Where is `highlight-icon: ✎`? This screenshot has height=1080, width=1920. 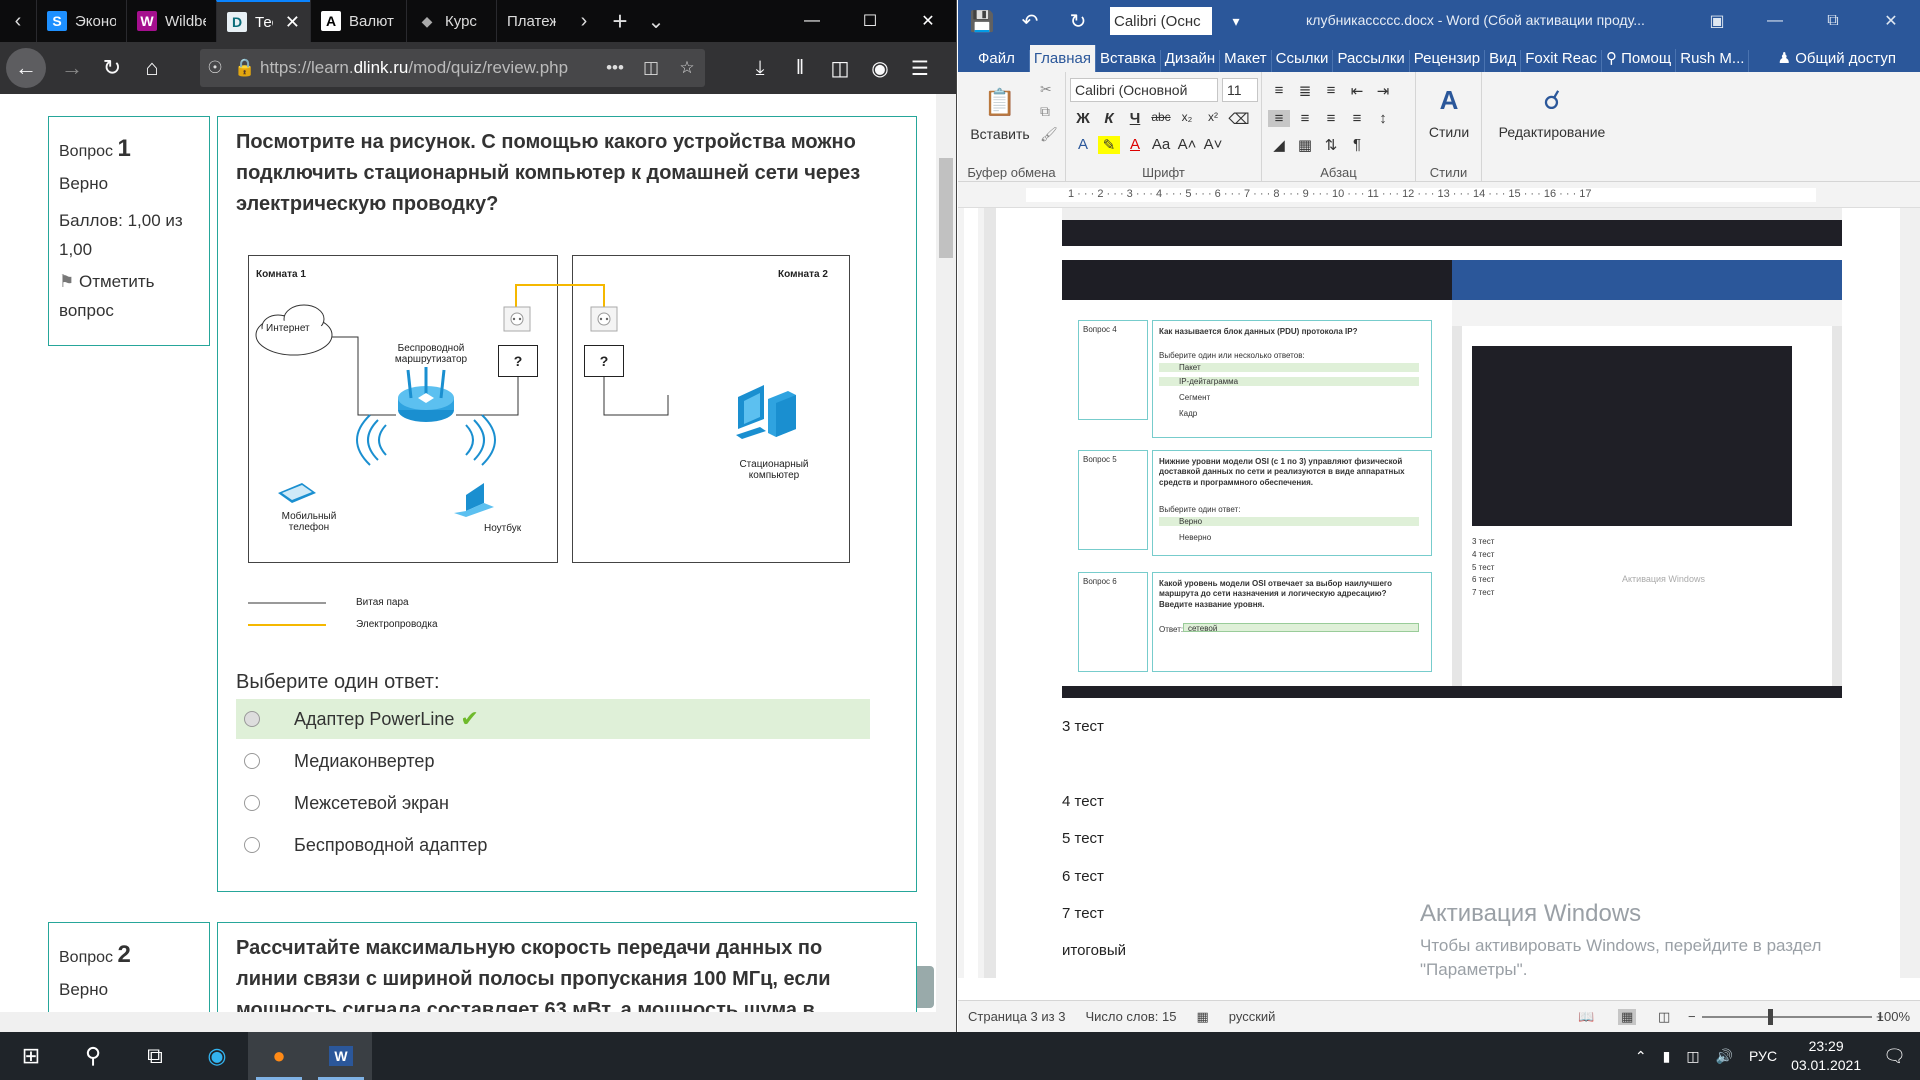
highlight-icon: ✎ is located at coordinates (1109, 145).